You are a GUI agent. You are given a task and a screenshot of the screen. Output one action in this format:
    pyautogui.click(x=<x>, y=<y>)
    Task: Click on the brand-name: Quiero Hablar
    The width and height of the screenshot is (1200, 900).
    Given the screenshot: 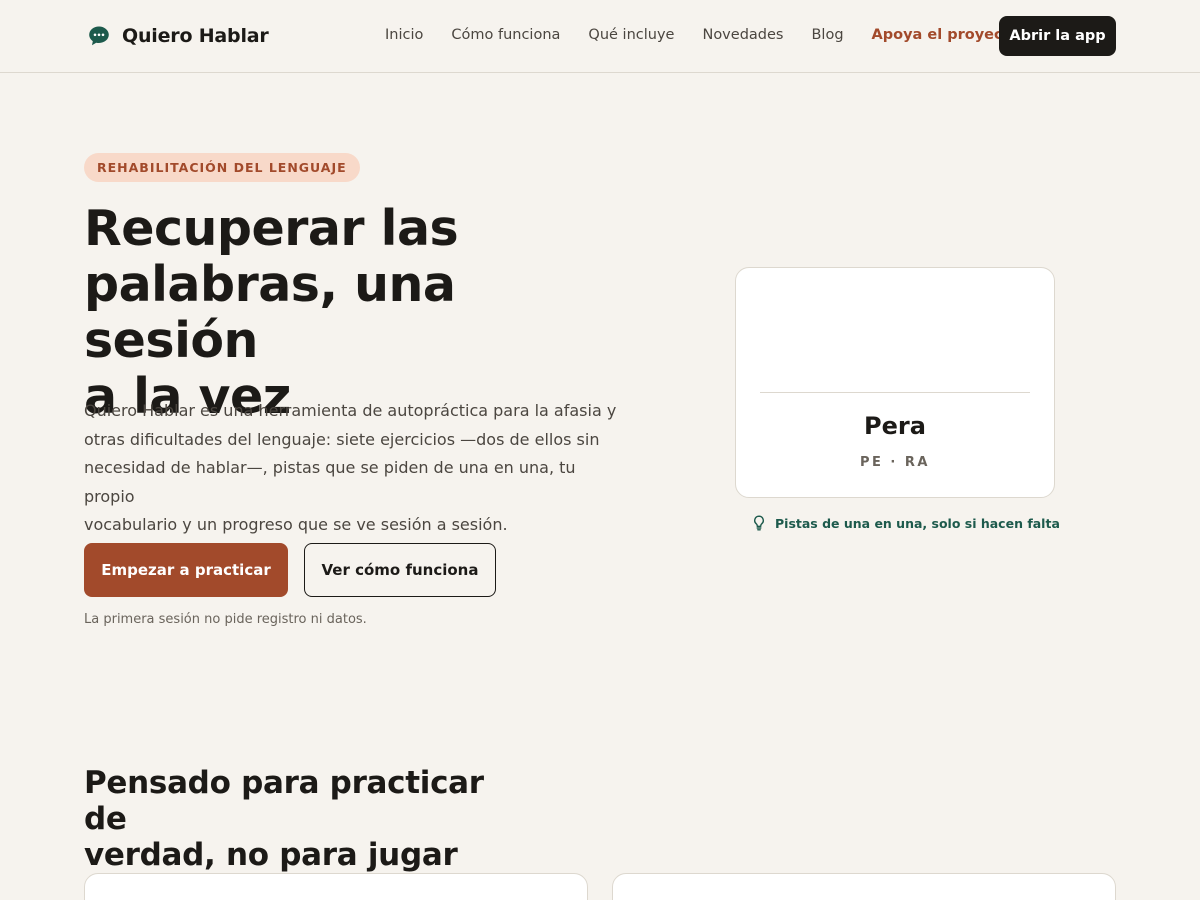 What is the action you would take?
    pyautogui.click(x=195, y=36)
    